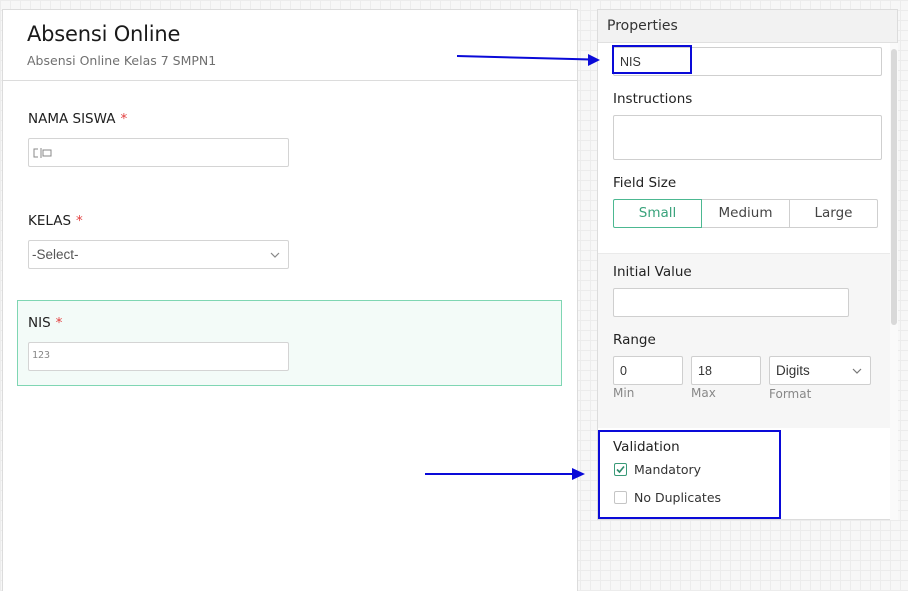 This screenshot has width=908, height=591. I want to click on annotation-arrows, so click(512, 267).